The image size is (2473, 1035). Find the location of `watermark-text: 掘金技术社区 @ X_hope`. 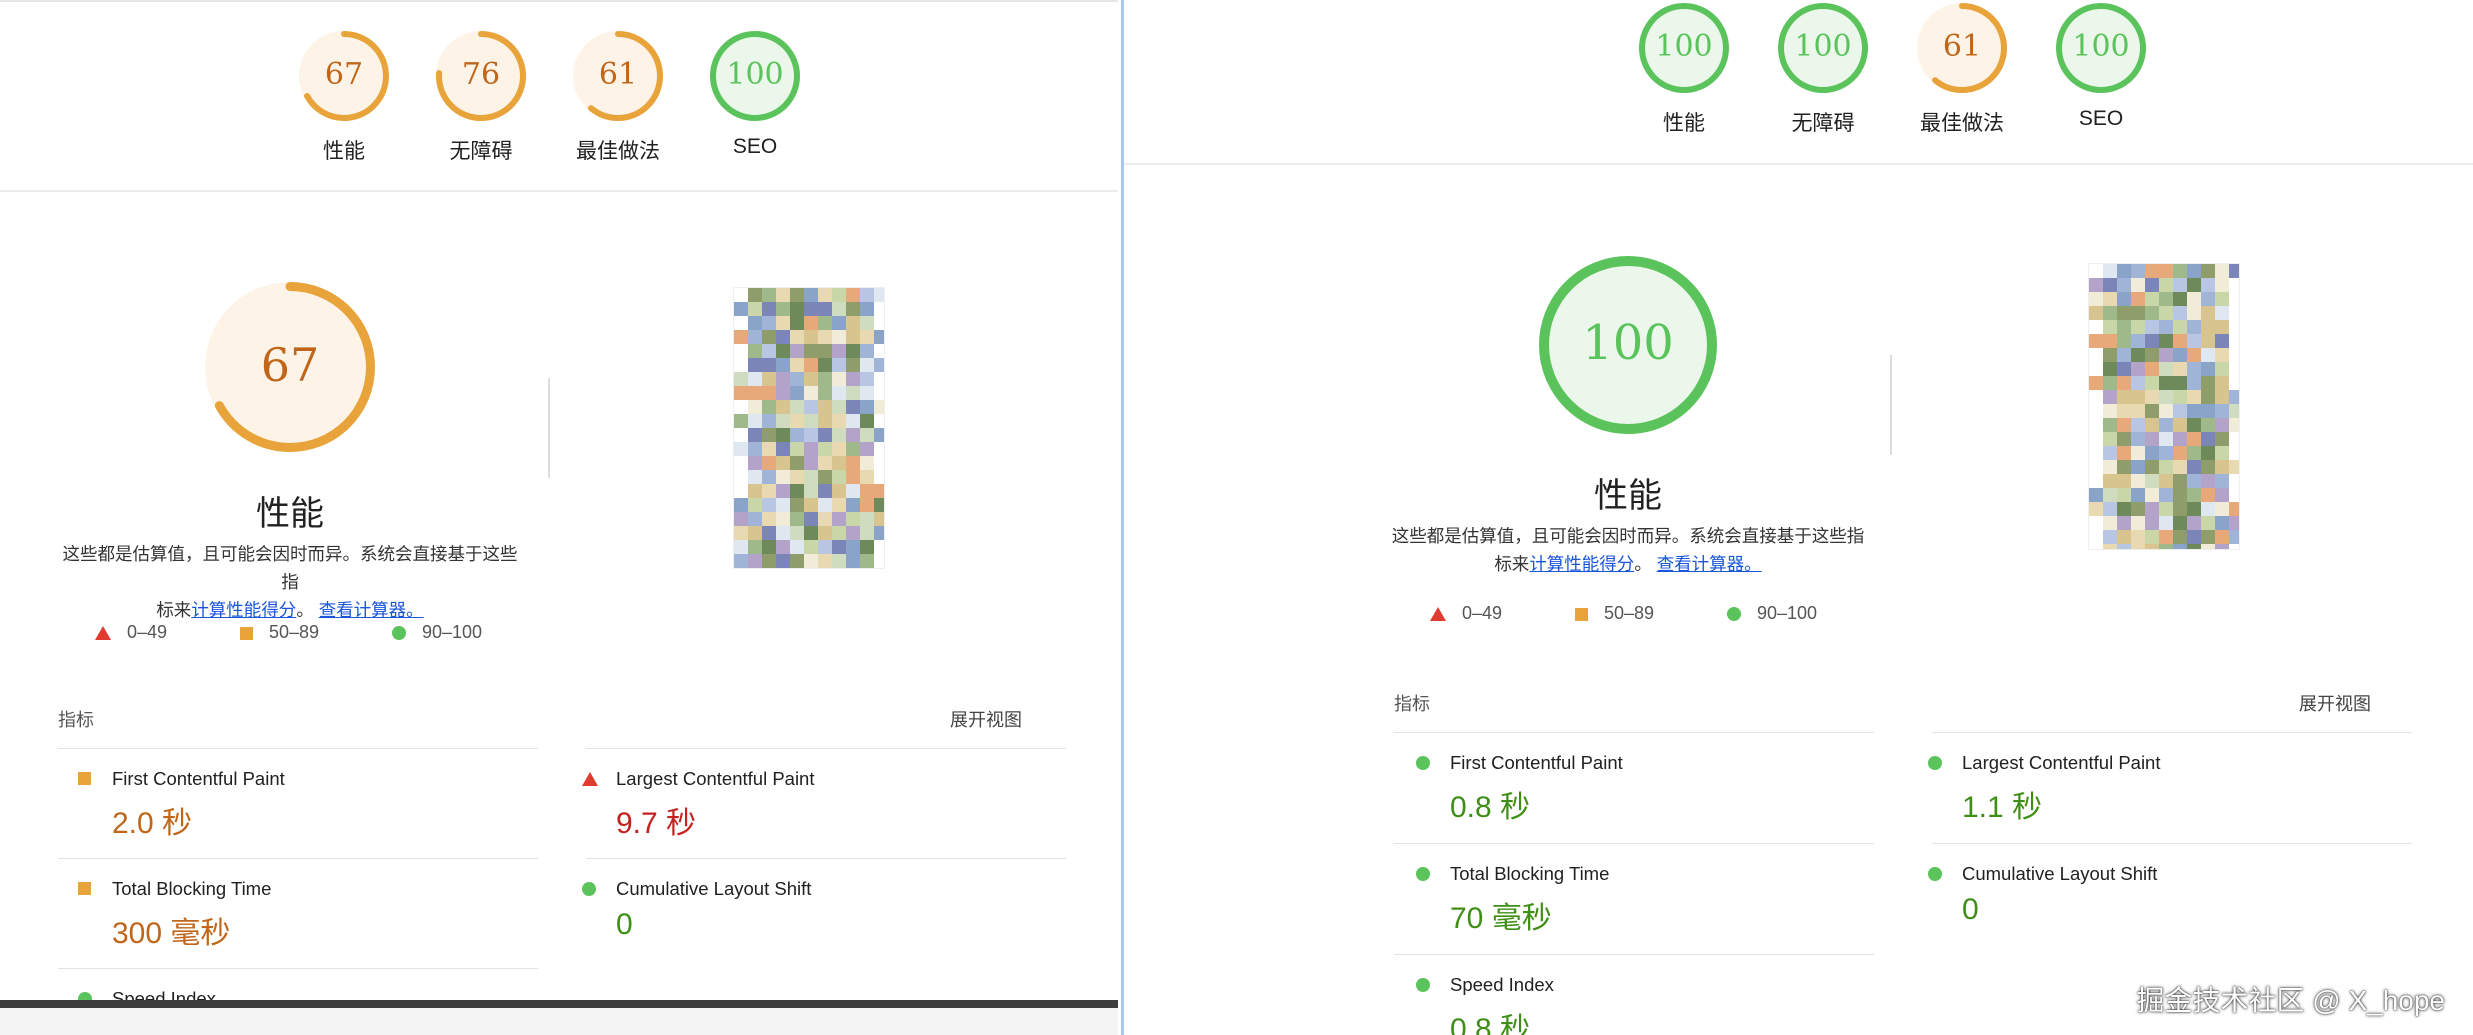

watermark-text: 掘金技术社区 @ X_hope is located at coordinates (2290, 1000).